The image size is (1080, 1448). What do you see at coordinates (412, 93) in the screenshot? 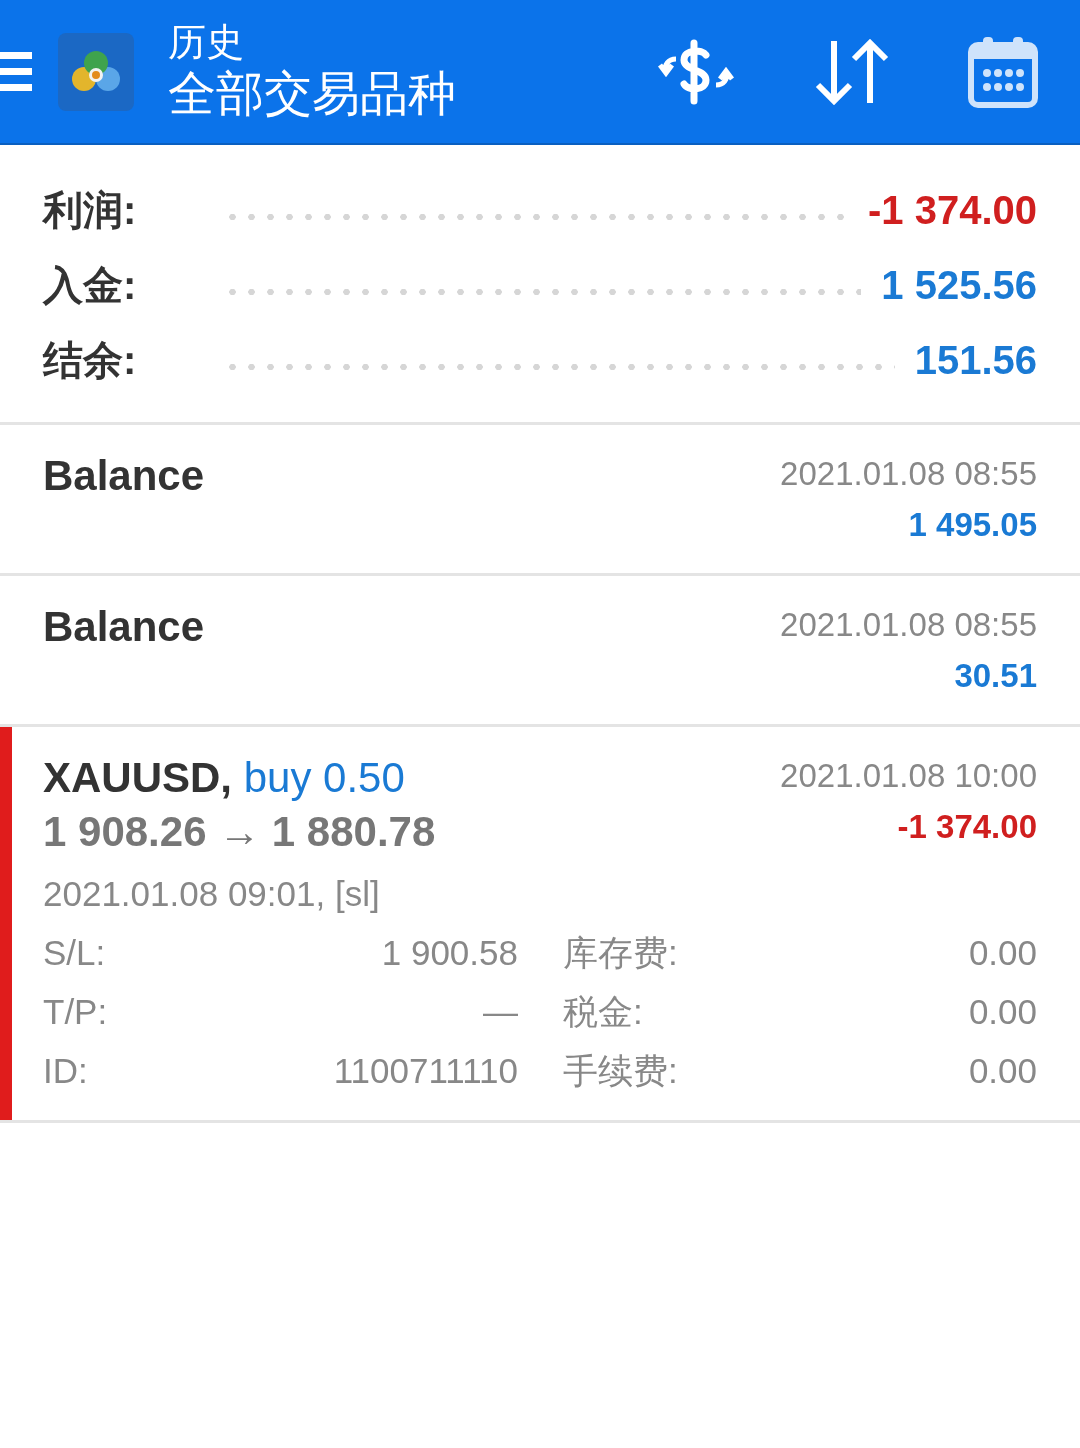
I see `symbol-filter: 全部交易品种` at bounding box center [412, 93].